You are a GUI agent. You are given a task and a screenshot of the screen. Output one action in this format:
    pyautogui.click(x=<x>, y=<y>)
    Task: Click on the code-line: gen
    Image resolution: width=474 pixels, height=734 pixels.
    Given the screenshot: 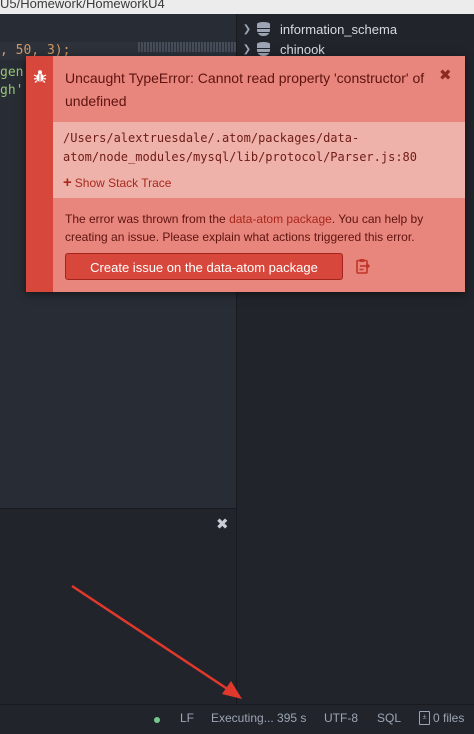 What is the action you would take?
    pyautogui.click(x=11, y=73)
    